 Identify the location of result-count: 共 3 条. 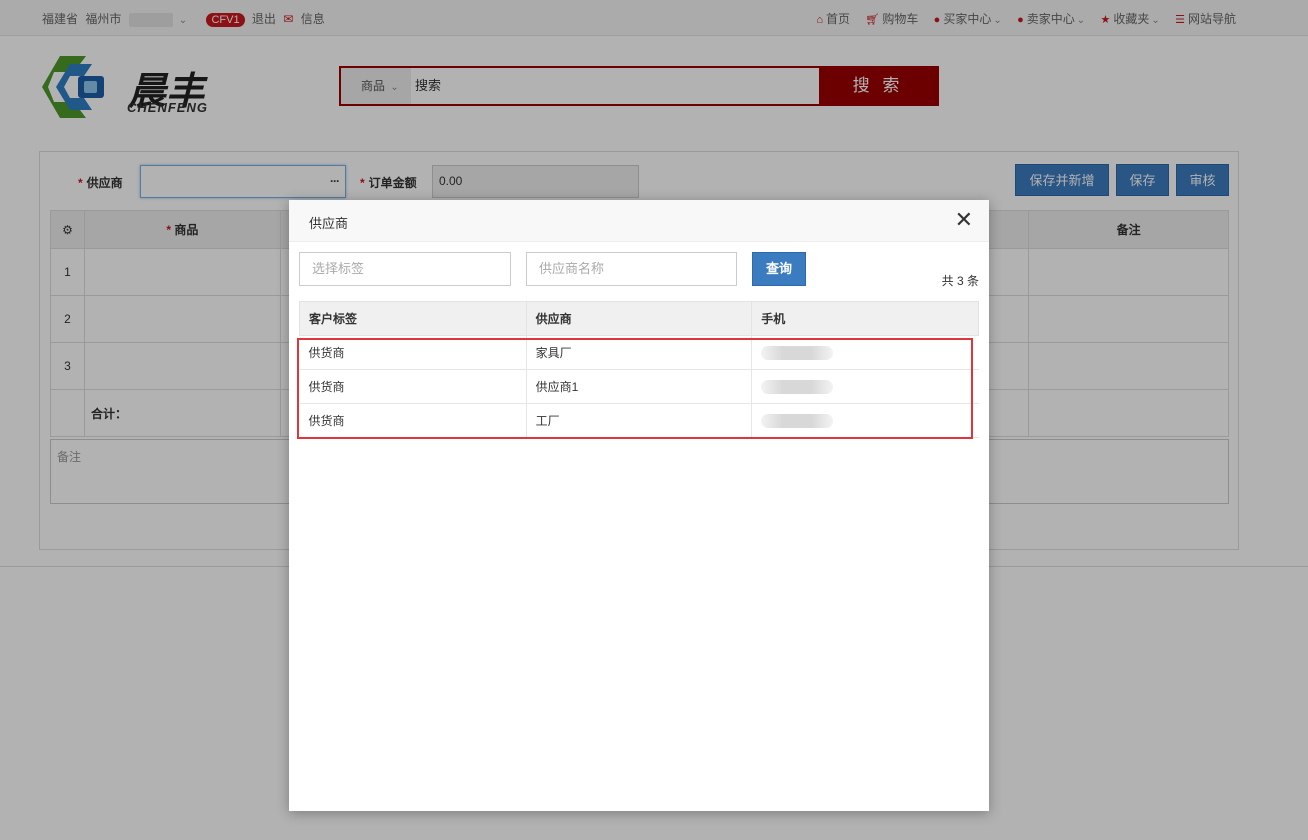
(960, 281).